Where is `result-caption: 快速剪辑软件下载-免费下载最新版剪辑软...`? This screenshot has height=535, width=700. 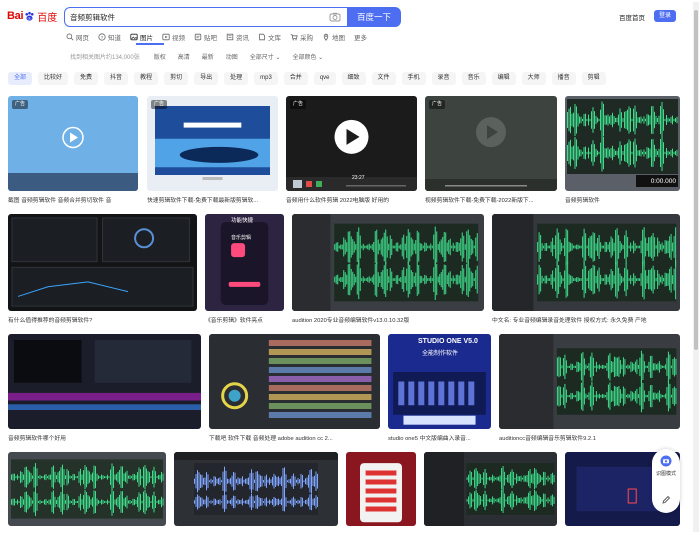
result-caption: 快速剪辑软件下载-免费下载最新版剪辑软... is located at coordinates (212, 199).